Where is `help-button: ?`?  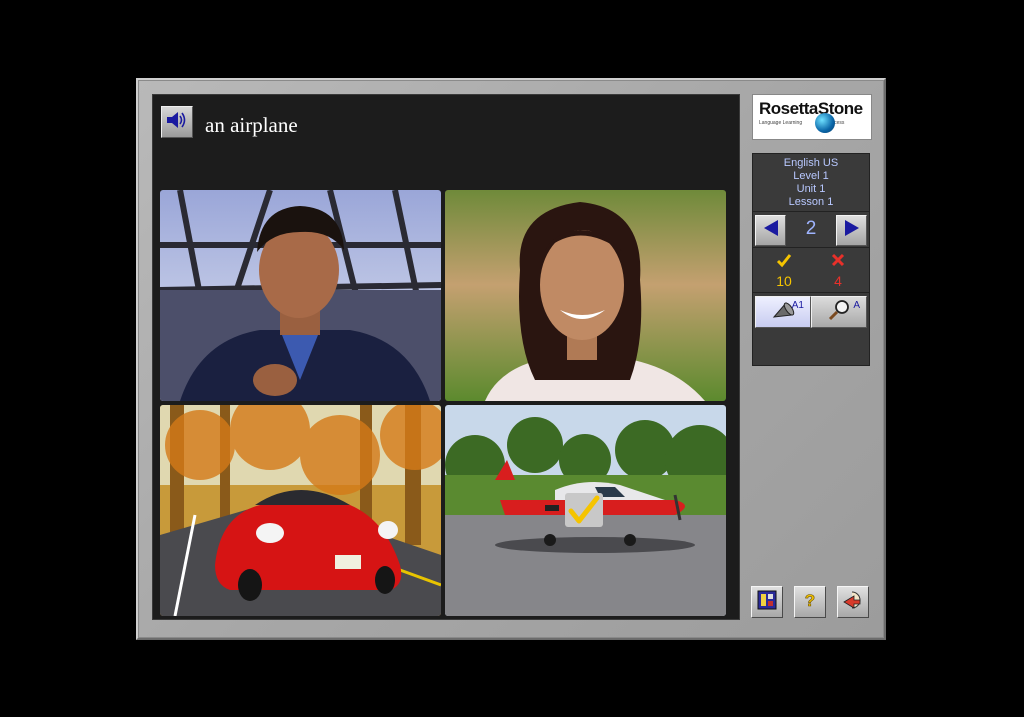
help-button: ? is located at coordinates (810, 602).